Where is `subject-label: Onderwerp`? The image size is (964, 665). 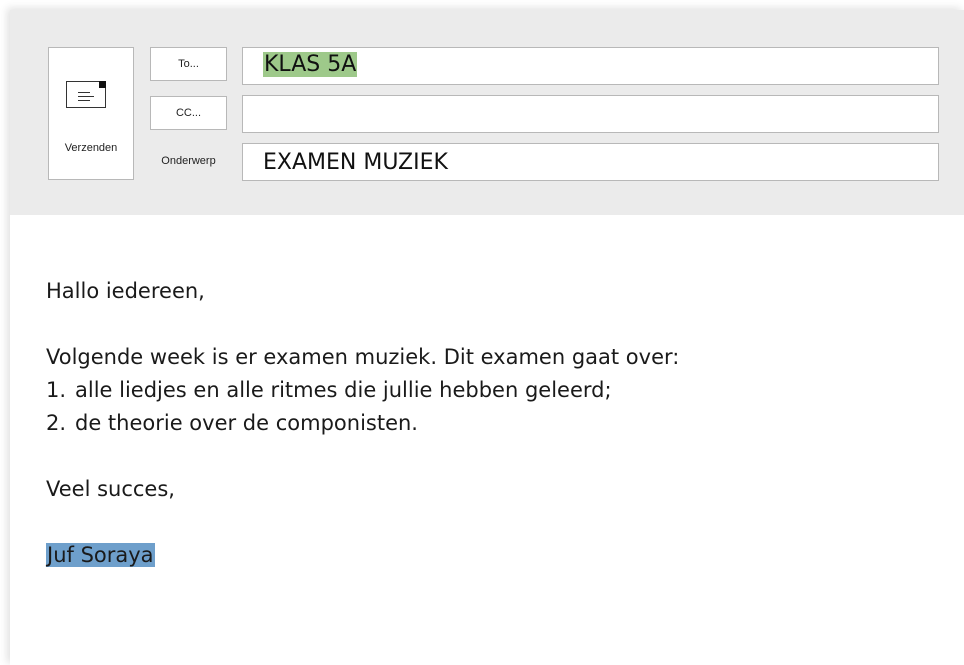 subject-label: Onderwerp is located at coordinates (188, 161).